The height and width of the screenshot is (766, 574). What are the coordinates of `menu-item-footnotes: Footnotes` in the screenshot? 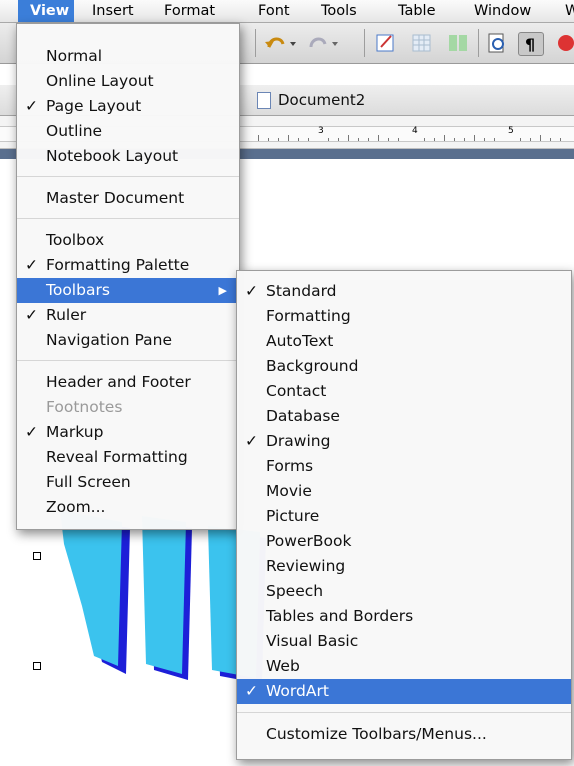 It's located at (84, 407).